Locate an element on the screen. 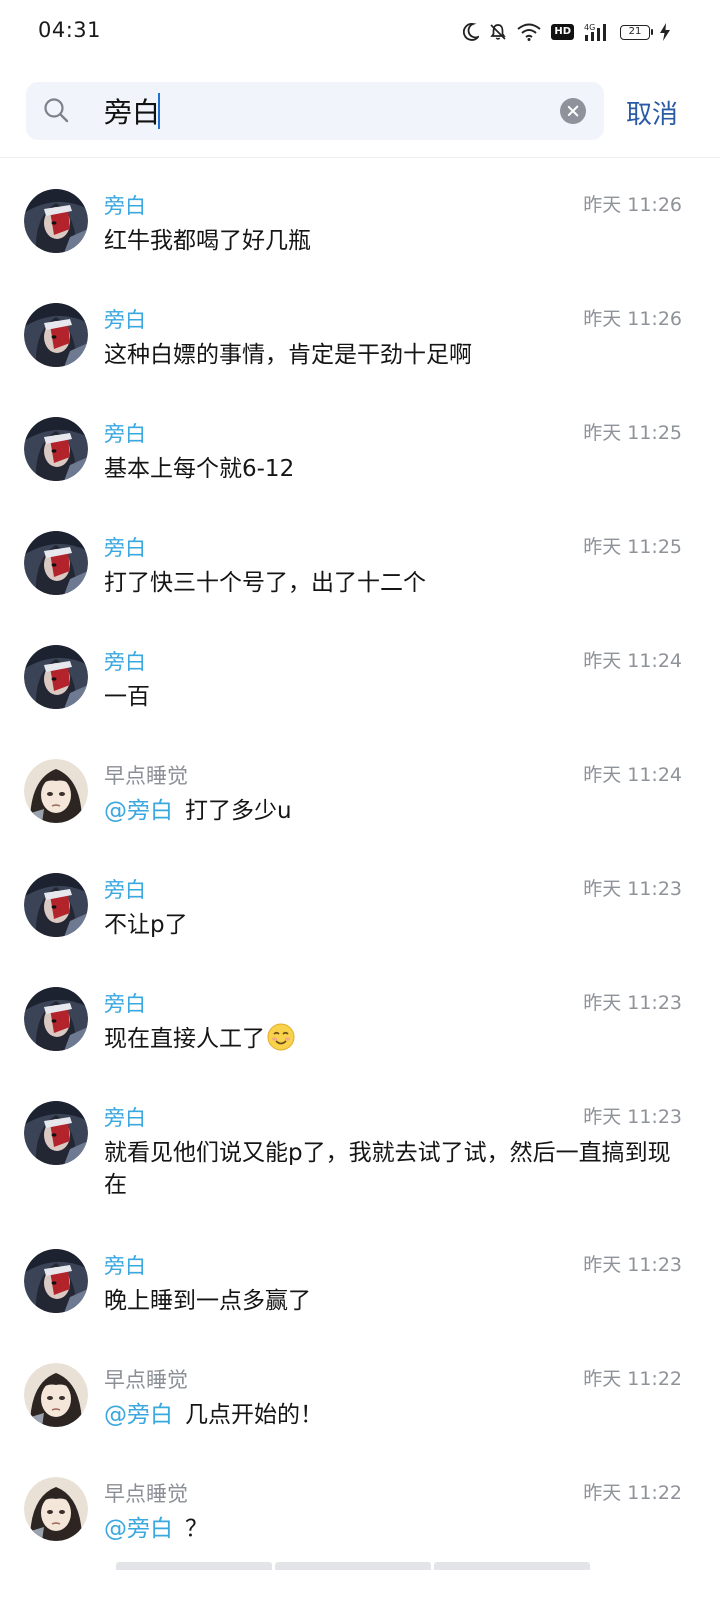  search-result-item: 旁白 昨天 11:23 现在直接人工了 is located at coordinates (360, 1013).